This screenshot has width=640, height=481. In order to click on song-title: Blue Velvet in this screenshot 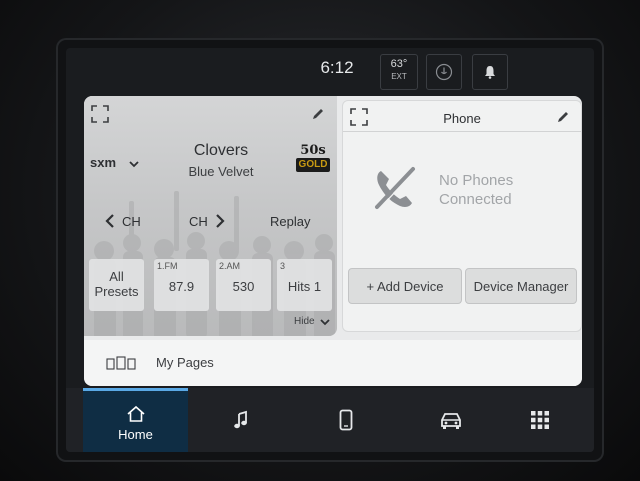, I will do `click(221, 171)`.